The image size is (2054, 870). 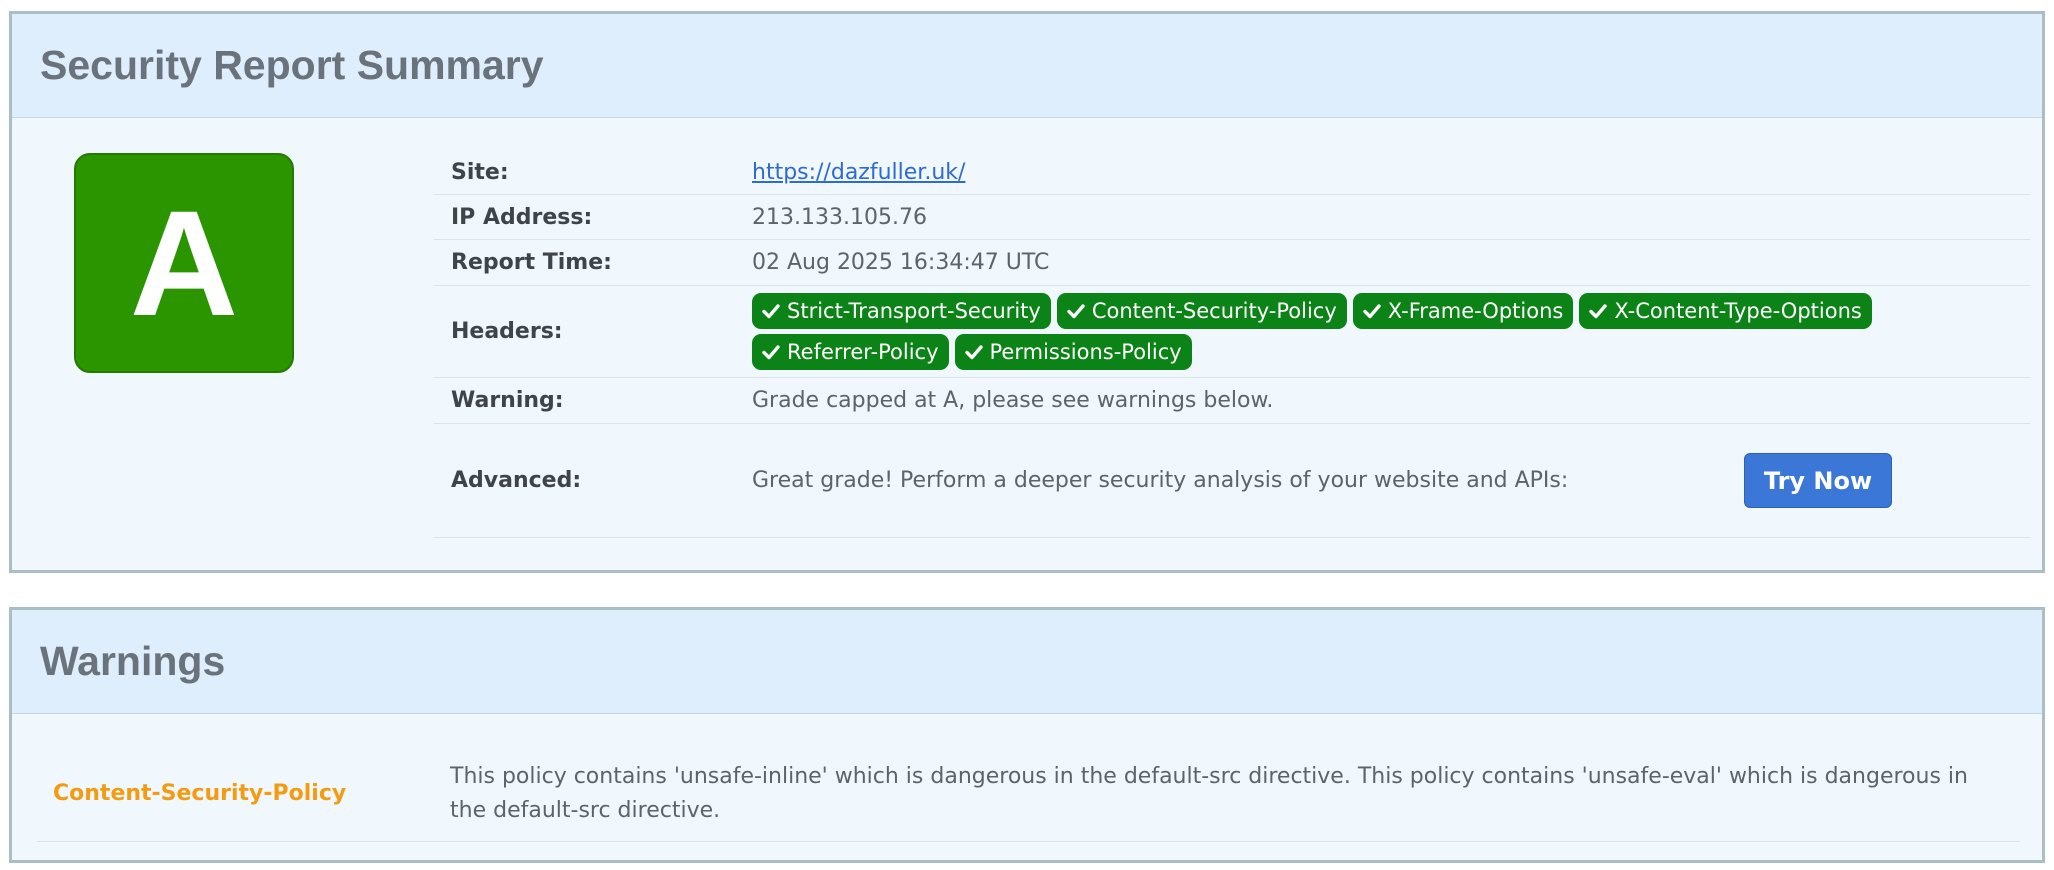 I want to click on ip-row: IP Address: 213.133.105.76, so click(x=1232, y=217).